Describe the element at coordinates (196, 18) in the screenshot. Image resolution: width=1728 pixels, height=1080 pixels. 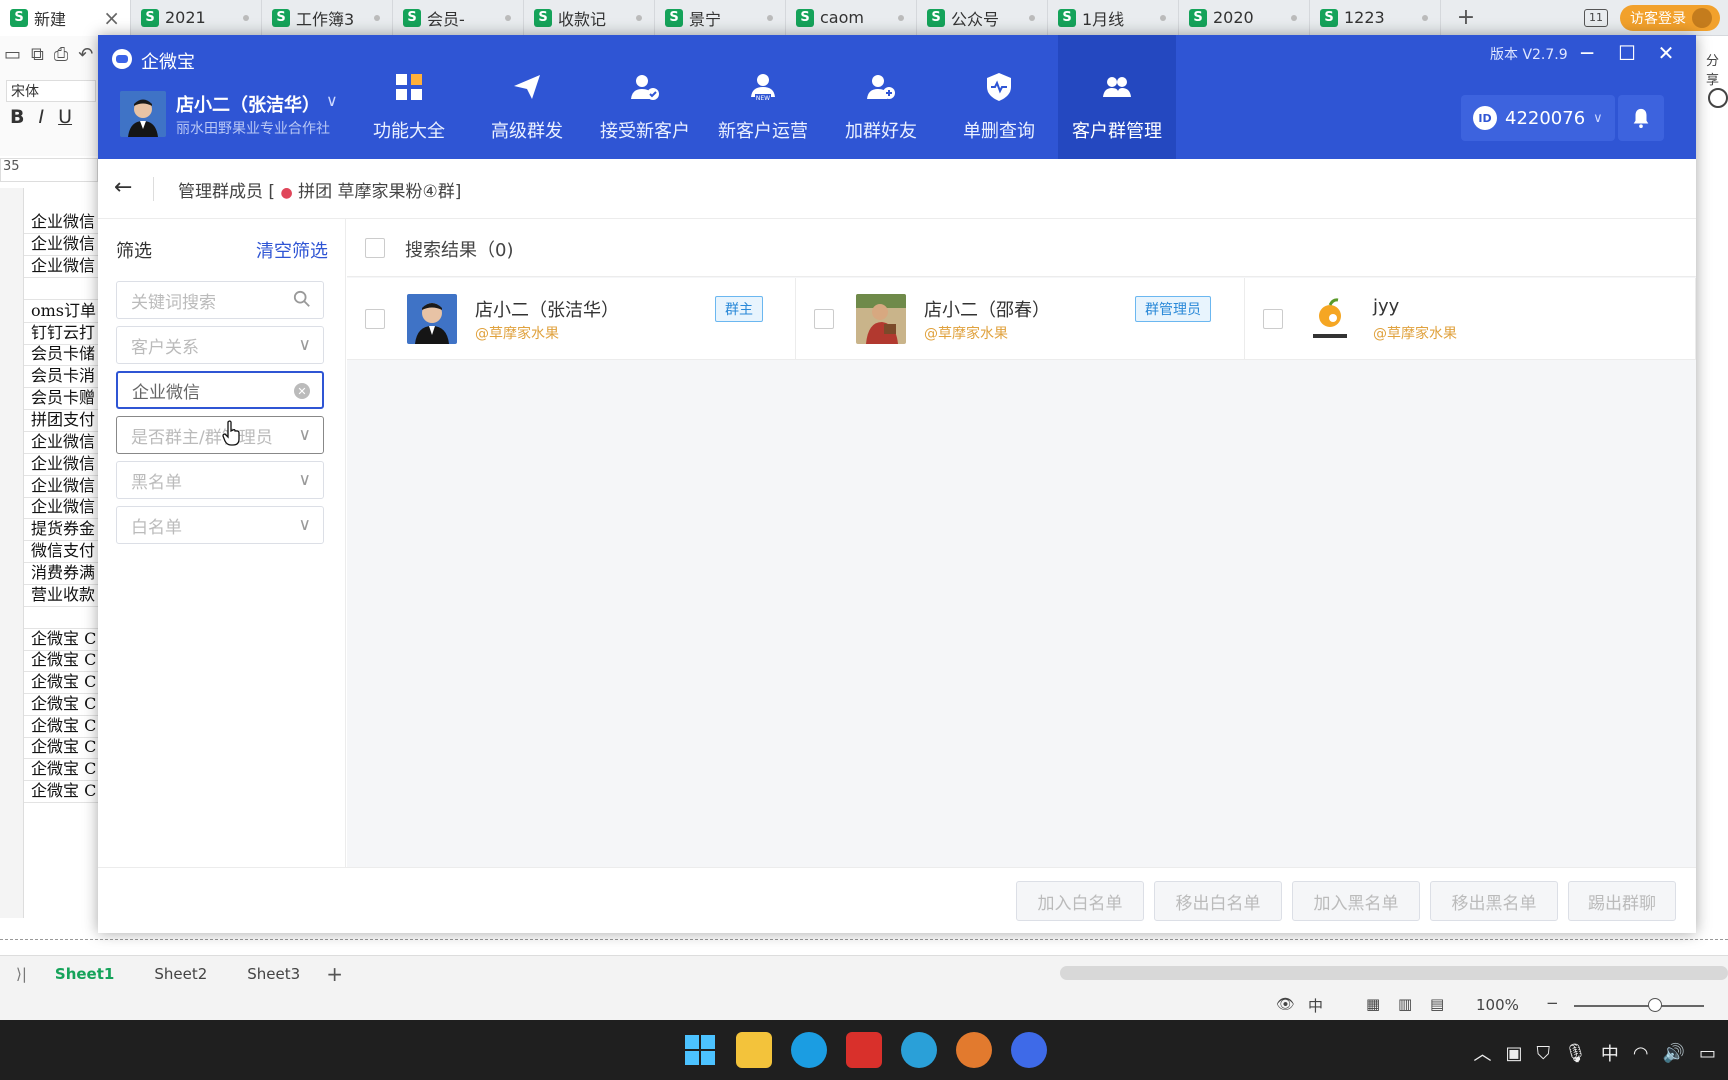
I see `document-tab: S 2021` at that location.